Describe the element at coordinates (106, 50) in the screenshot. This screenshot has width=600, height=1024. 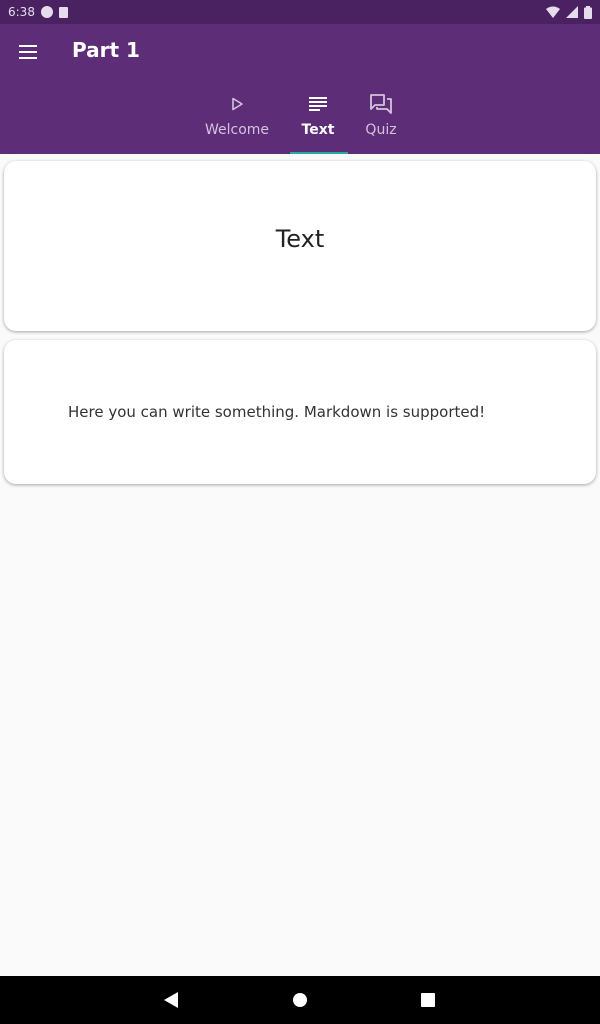
I see `page-title: Part 1` at that location.